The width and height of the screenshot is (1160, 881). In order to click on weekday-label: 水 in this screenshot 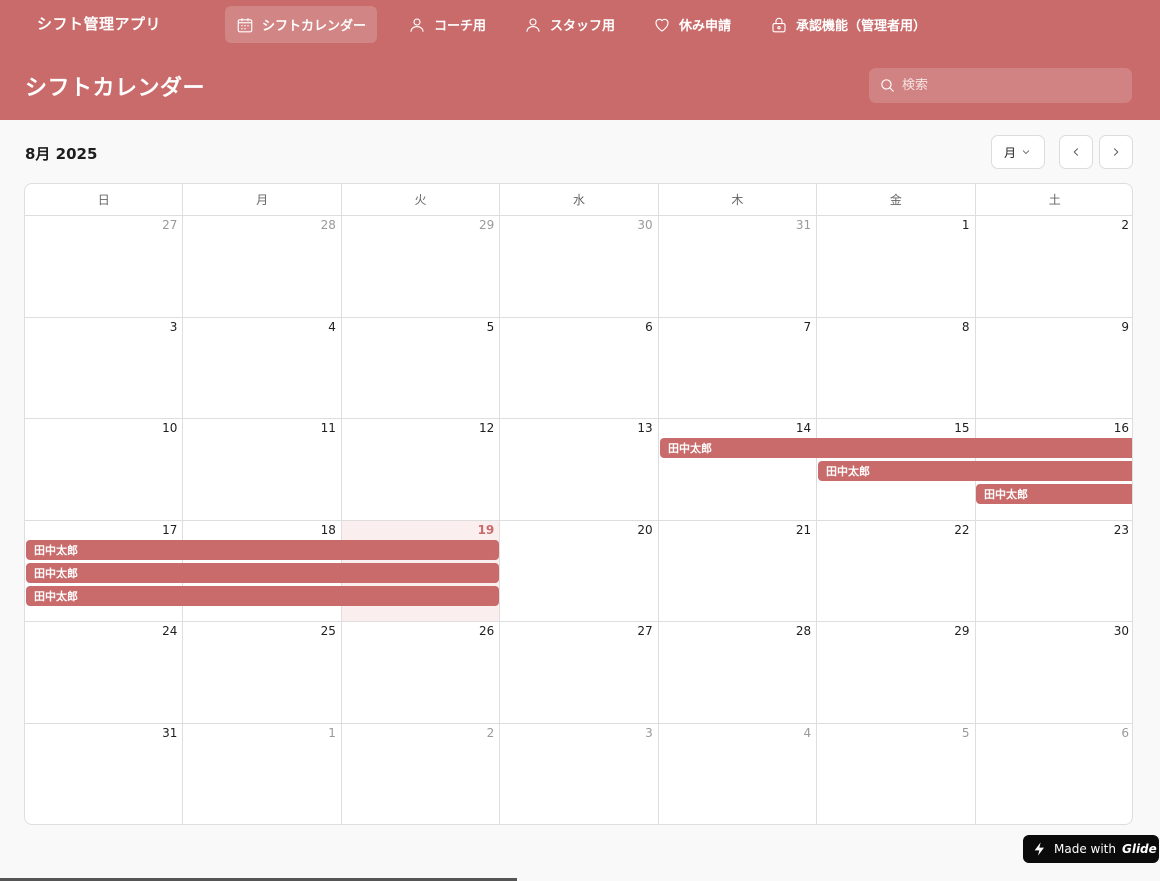, I will do `click(579, 199)`.